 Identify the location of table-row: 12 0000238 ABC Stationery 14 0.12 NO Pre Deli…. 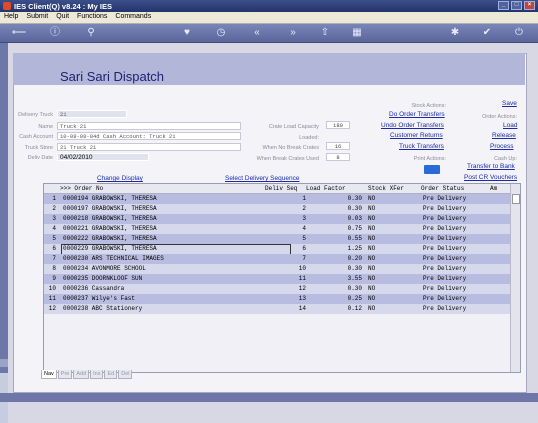
(277, 309).